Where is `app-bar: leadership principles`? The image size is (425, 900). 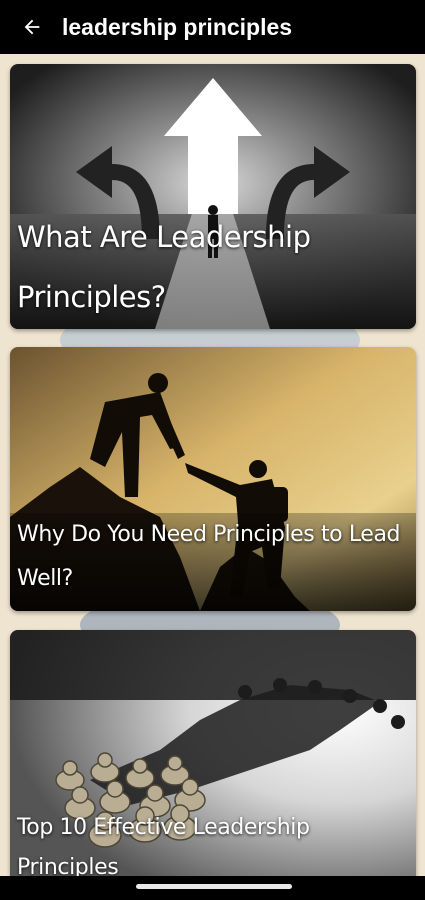 app-bar: leadership principles is located at coordinates (212, 27).